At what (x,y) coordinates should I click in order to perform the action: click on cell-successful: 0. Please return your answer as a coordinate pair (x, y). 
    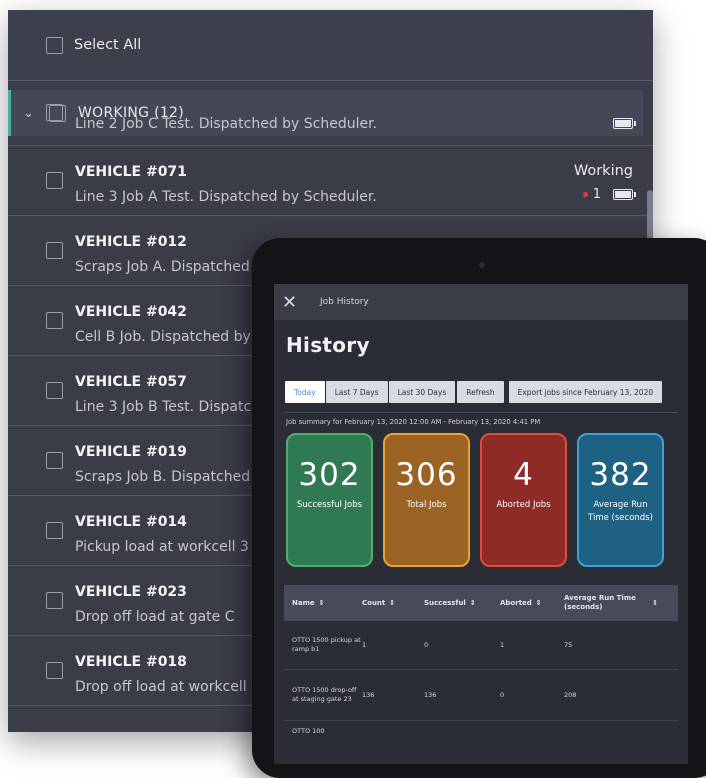
    Looking at the image, I should click on (426, 644).